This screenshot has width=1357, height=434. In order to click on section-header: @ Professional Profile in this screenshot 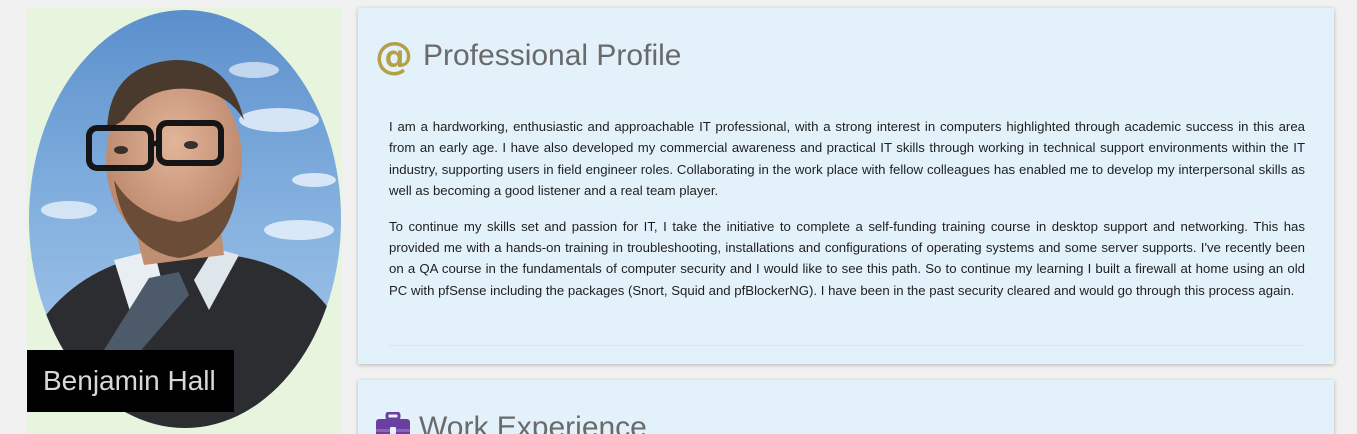, I will do `click(528, 56)`.